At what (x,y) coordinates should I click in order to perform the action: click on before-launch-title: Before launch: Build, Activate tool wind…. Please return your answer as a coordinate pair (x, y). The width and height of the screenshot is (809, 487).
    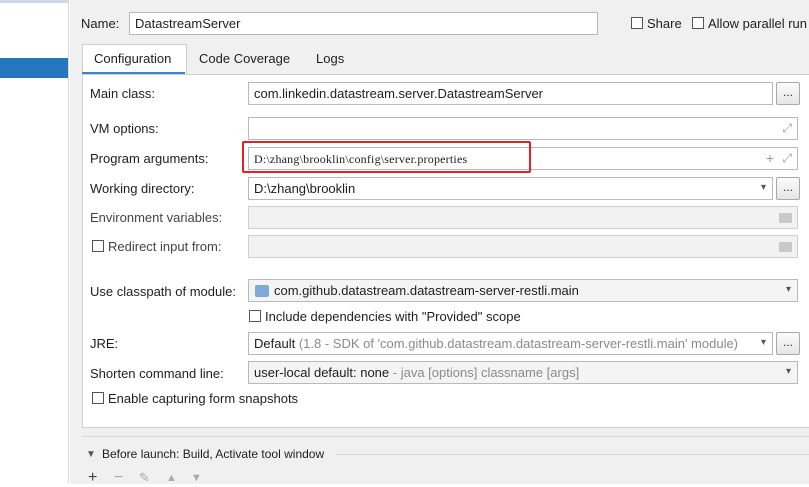
    Looking at the image, I should click on (213, 454).